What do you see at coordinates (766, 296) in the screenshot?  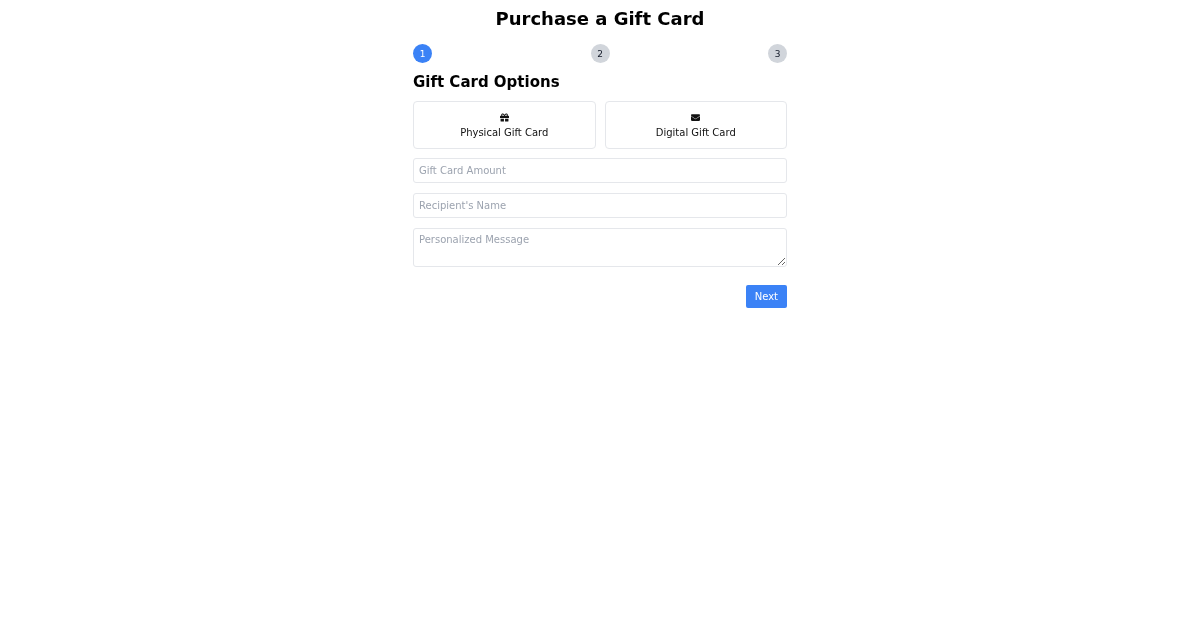 I see `next-button: Next` at bounding box center [766, 296].